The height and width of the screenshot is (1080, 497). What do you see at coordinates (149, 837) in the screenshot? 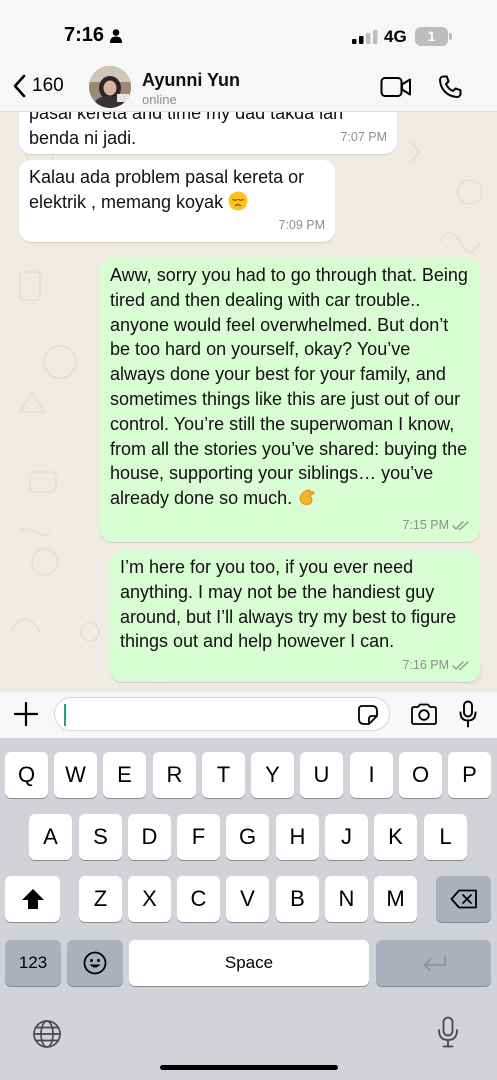
I see `key-d: D` at bounding box center [149, 837].